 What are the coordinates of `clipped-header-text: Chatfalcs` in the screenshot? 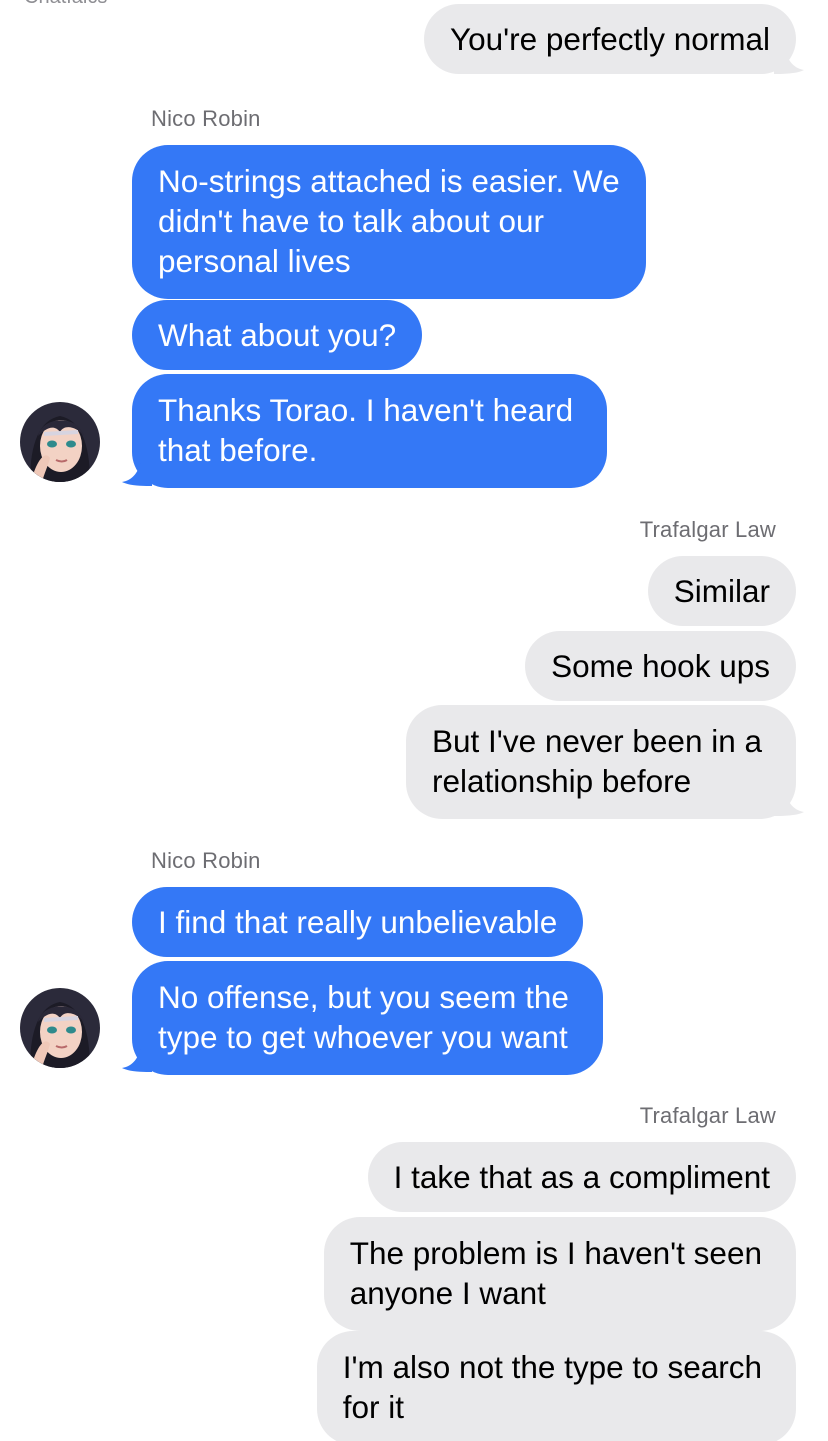 It's located at (65, 4).